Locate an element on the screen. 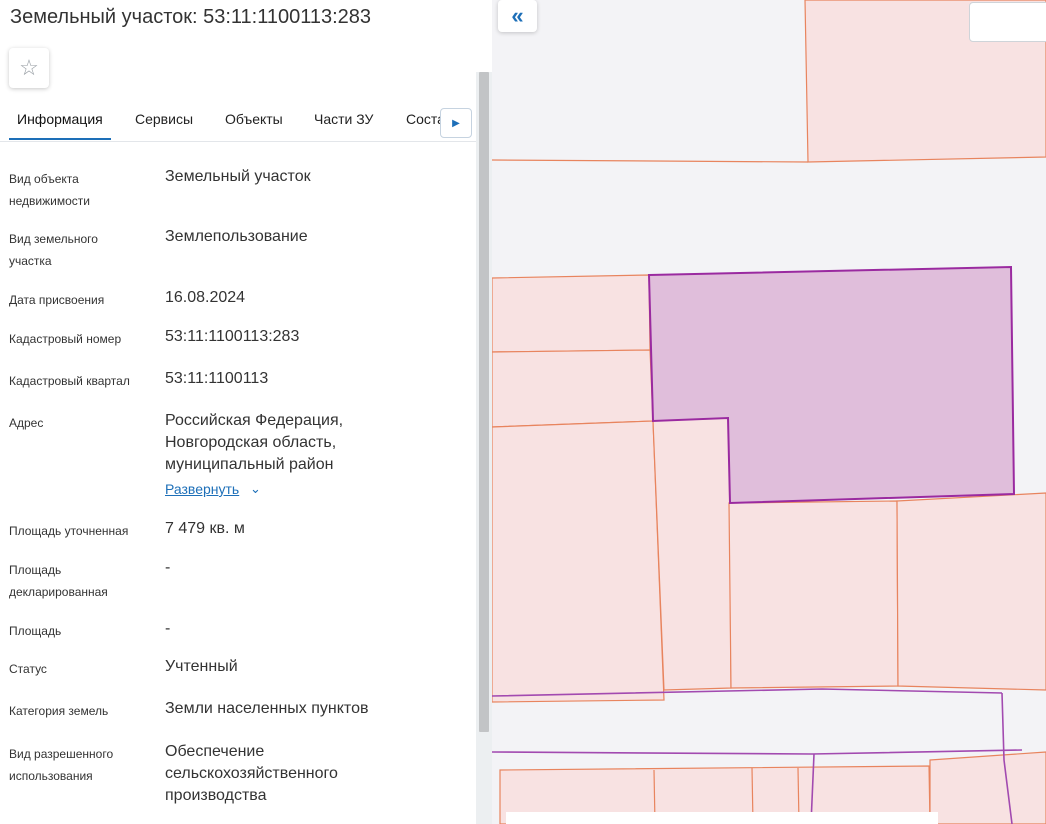 This screenshot has width=1046, height=824. collapse-panel-button: « is located at coordinates (517, 16).